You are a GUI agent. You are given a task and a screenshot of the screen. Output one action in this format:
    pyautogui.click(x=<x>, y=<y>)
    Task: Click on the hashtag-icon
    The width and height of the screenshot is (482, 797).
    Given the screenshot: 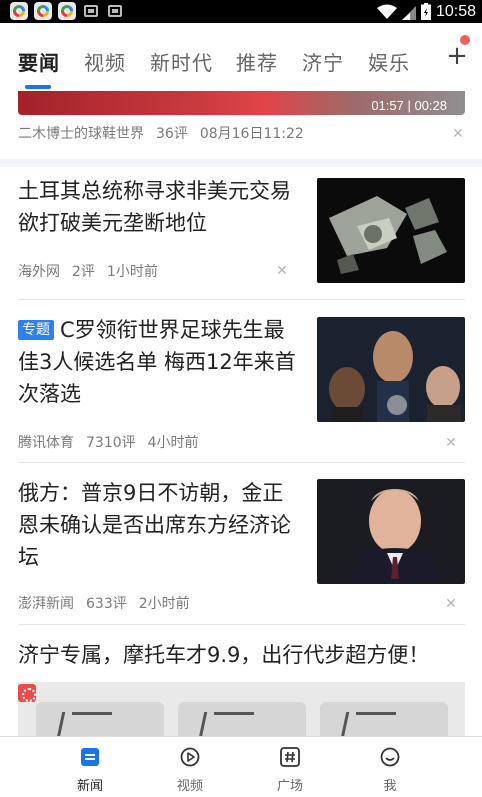 What is the action you would take?
    pyautogui.click(x=290, y=757)
    